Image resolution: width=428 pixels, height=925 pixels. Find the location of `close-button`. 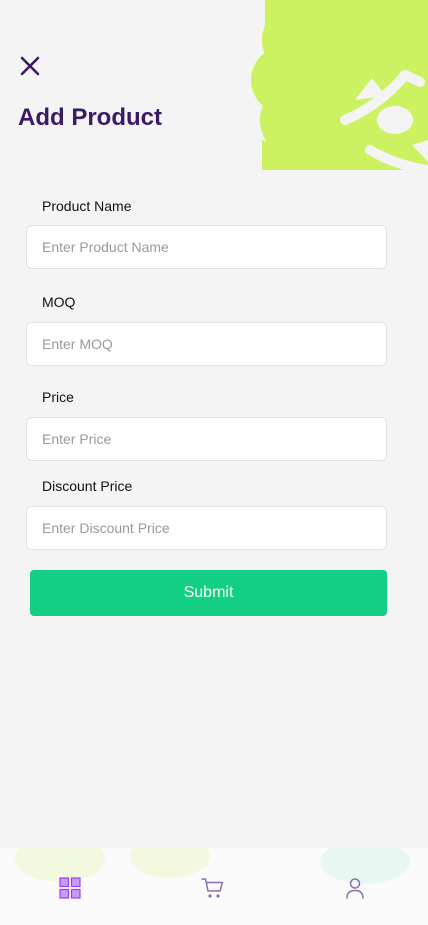

close-button is located at coordinates (30, 66).